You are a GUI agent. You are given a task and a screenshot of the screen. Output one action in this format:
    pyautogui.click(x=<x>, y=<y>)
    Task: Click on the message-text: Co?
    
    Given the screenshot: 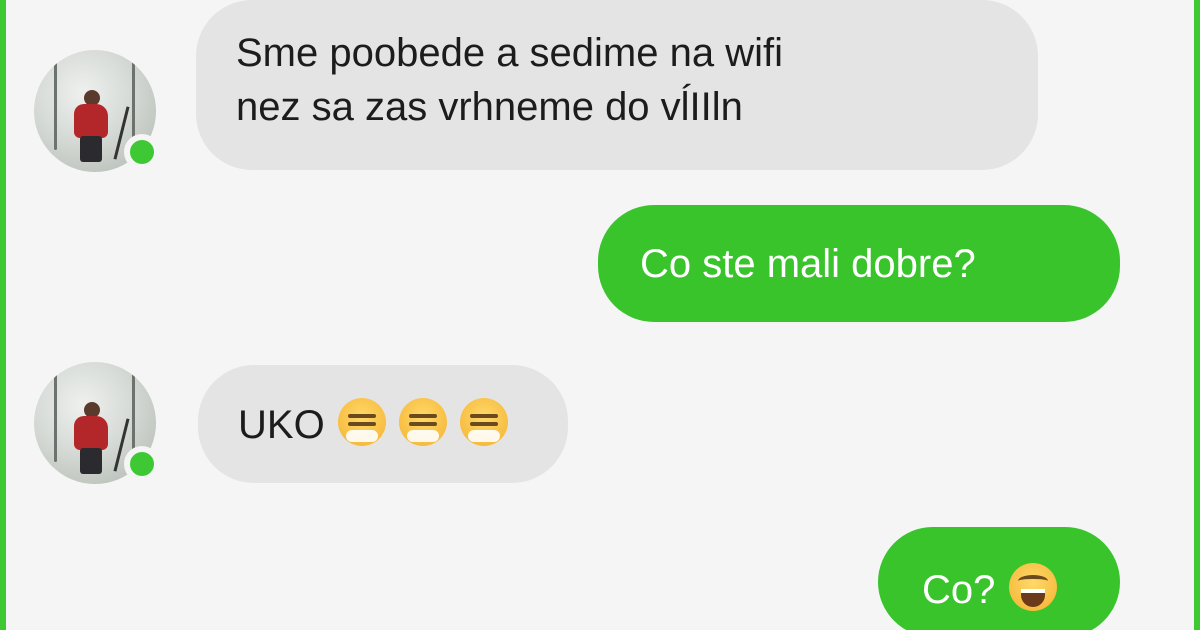 What is the action you would take?
    pyautogui.click(x=959, y=590)
    